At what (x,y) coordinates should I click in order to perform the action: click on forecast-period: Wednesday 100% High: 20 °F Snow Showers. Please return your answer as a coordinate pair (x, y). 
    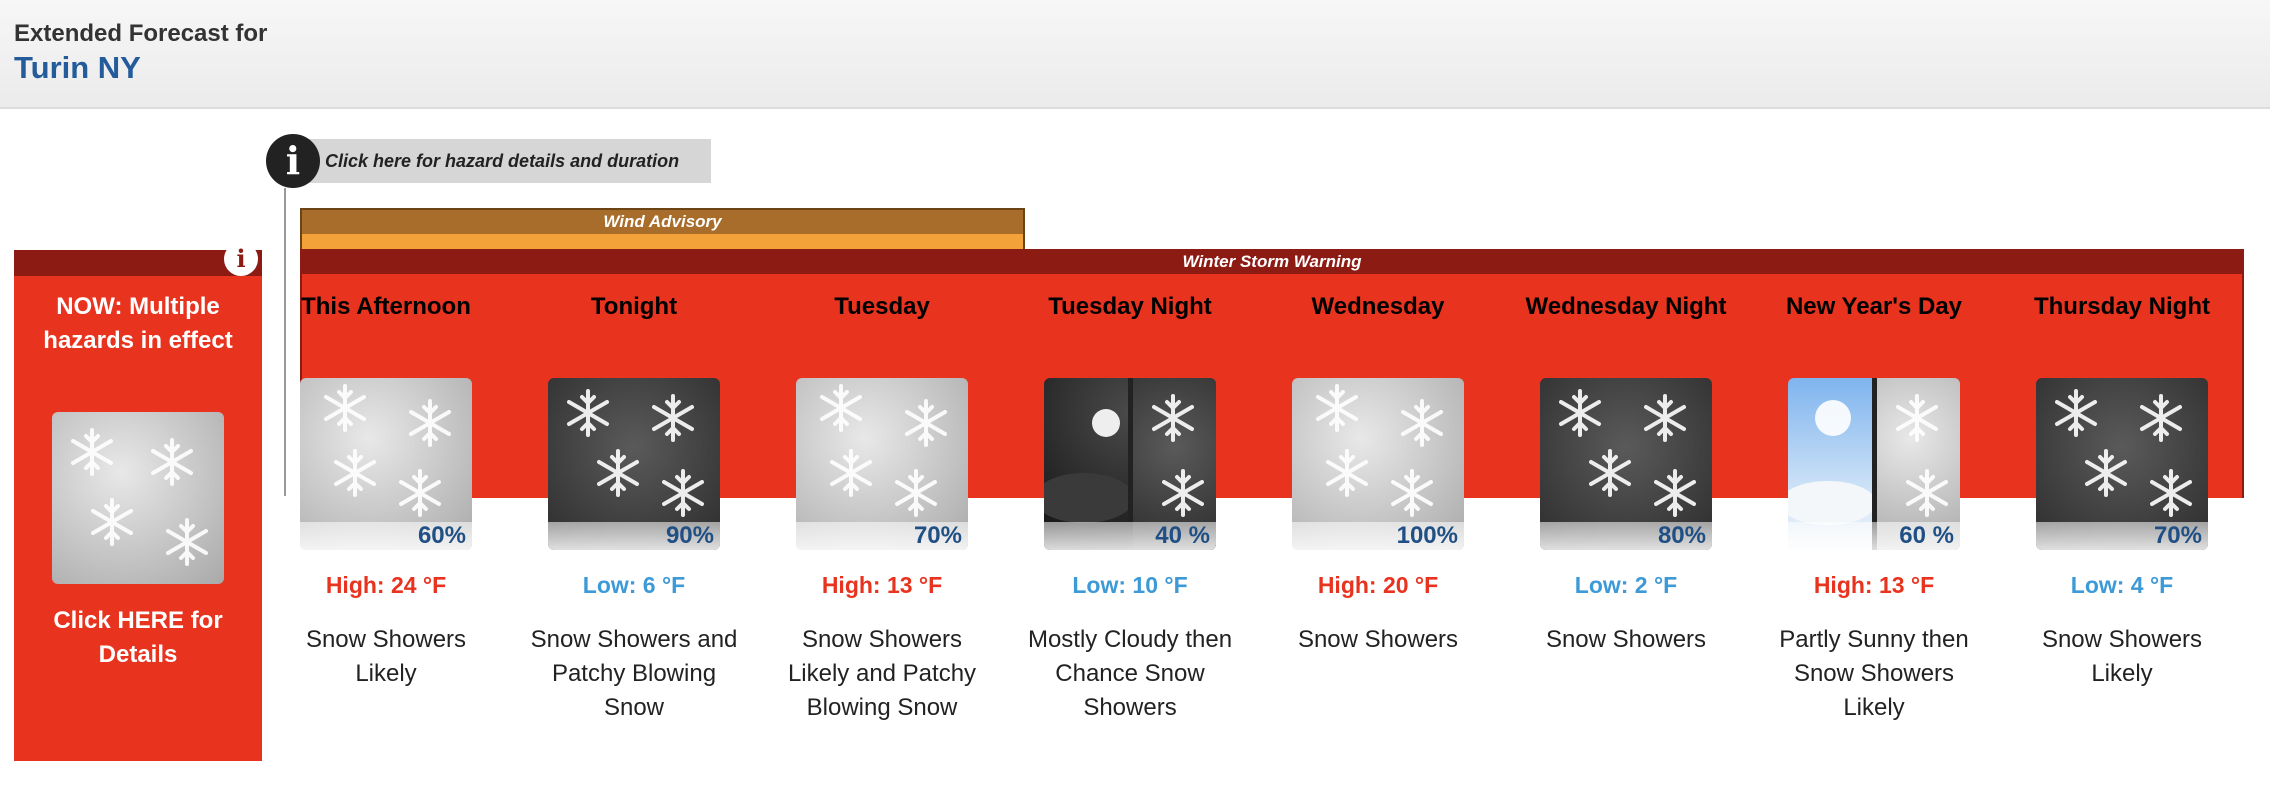
    Looking at the image, I should click on (1378, 465).